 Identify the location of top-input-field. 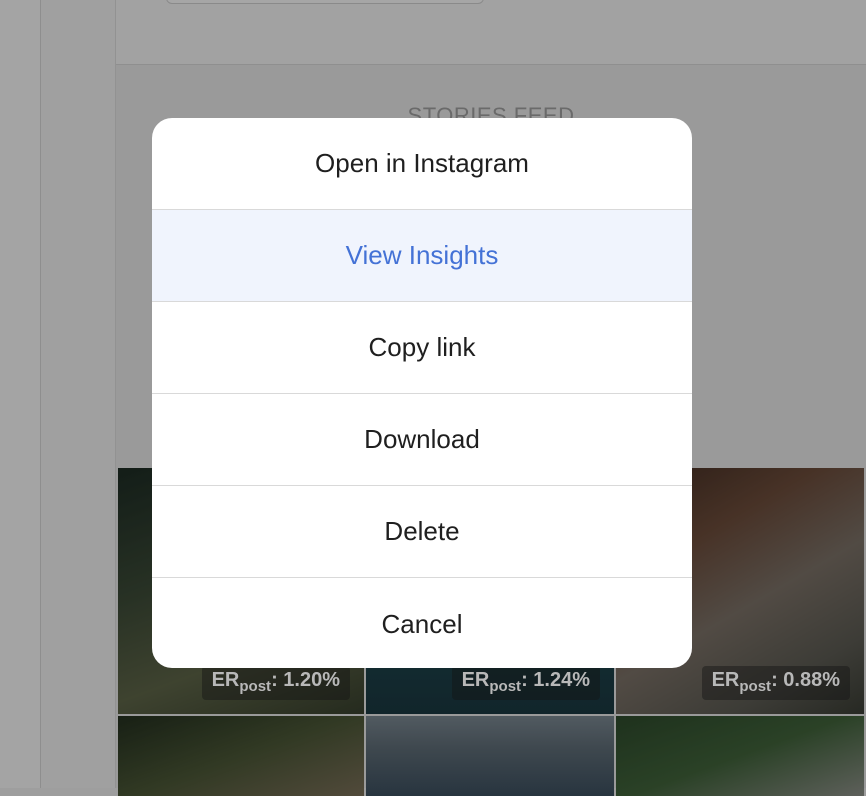
(325, 2).